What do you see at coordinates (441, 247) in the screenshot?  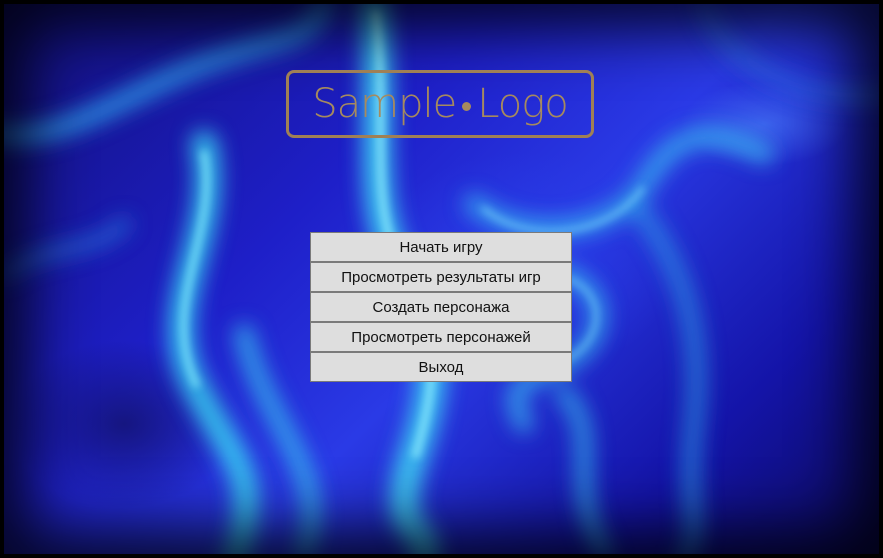 I see `start-game-button: Начать игру` at bounding box center [441, 247].